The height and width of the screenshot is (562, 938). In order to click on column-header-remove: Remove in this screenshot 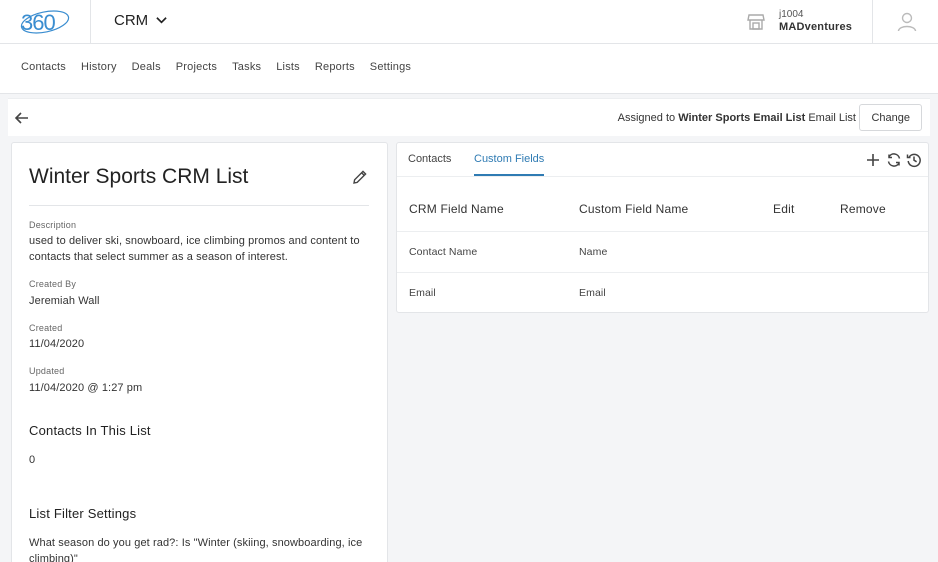, I will do `click(863, 209)`.